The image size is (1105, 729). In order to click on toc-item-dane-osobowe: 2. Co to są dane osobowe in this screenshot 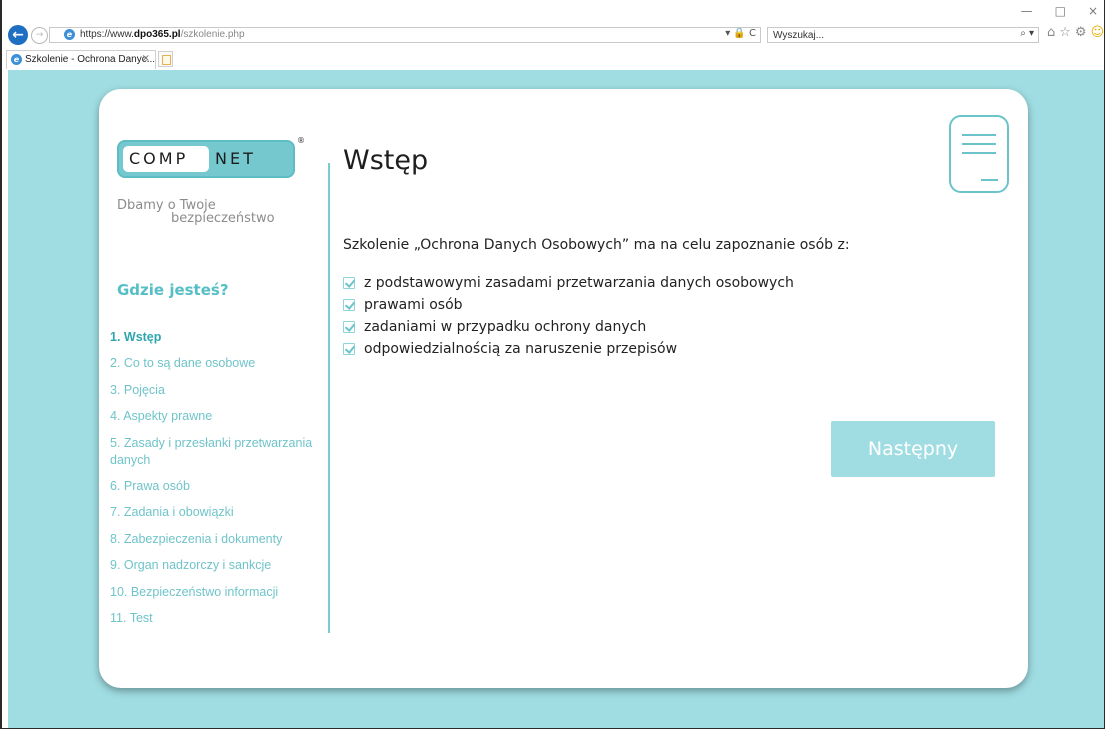, I will do `click(215, 363)`.